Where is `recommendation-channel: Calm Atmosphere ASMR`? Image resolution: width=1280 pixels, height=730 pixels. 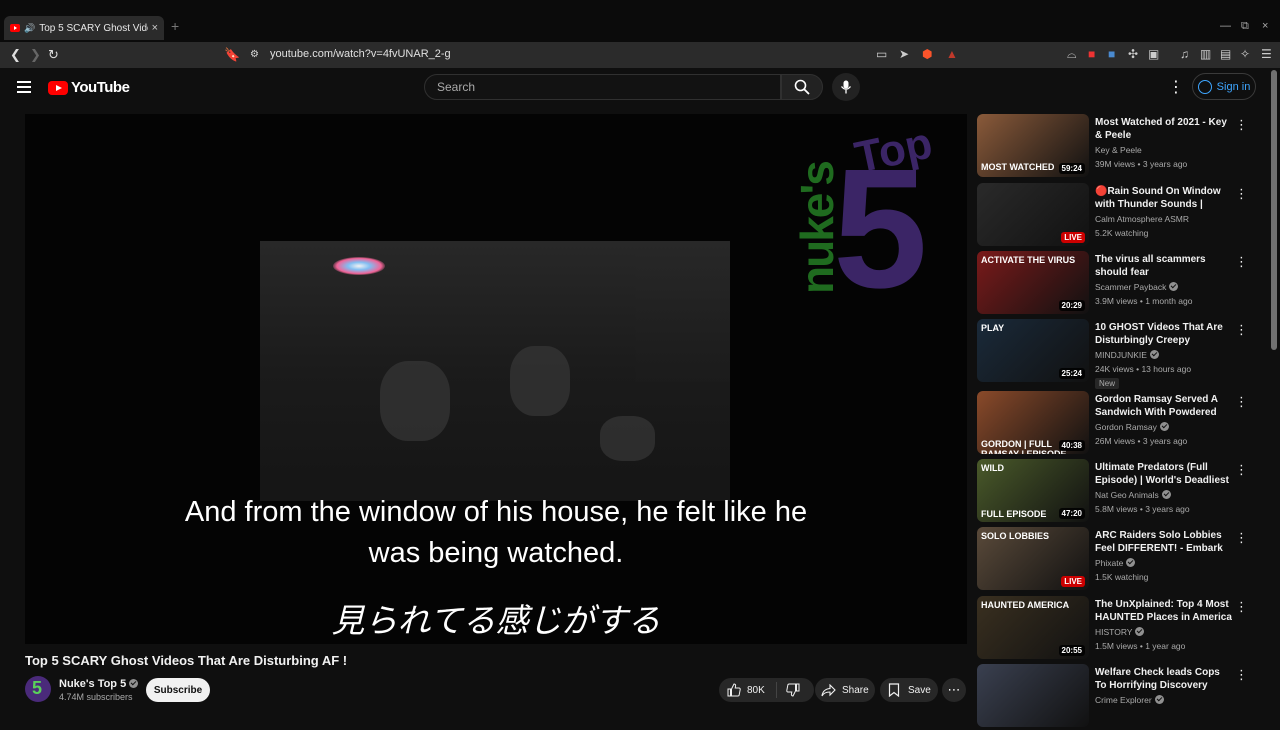 recommendation-channel: Calm Atmosphere ASMR is located at coordinates (1142, 219).